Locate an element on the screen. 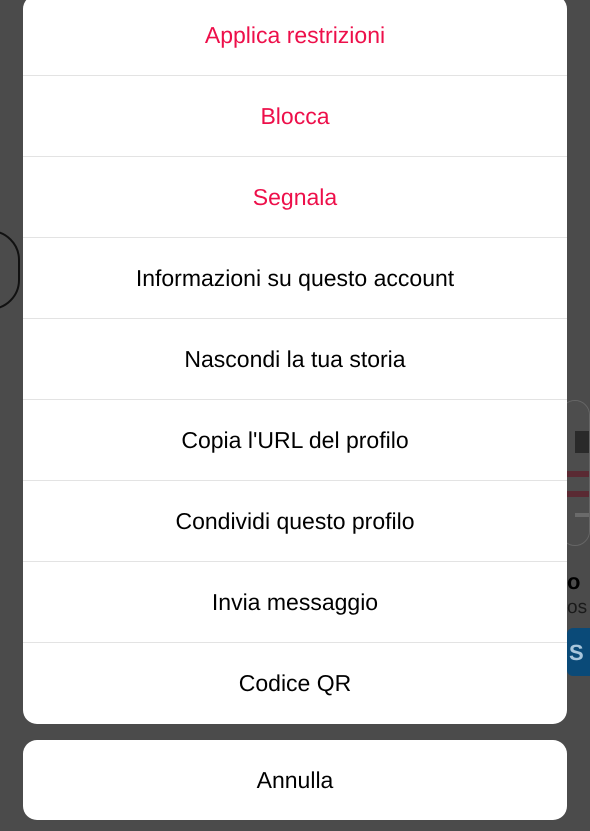 This screenshot has width=590, height=831. follow-button: S is located at coordinates (578, 652).